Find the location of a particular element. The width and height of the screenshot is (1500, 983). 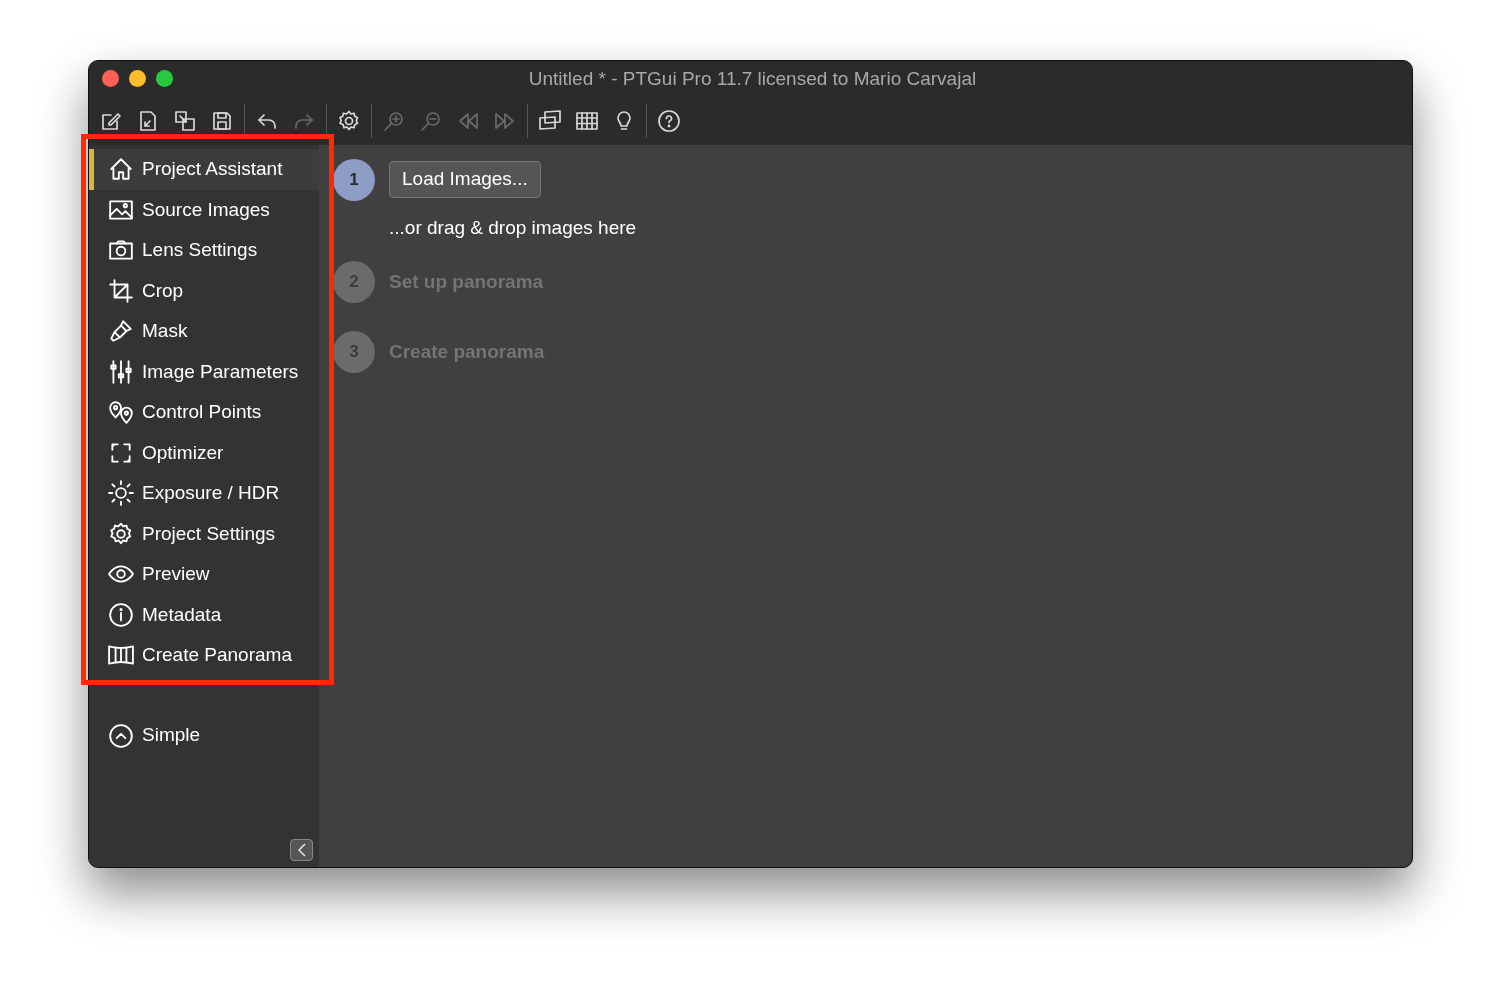

sidebar-item: Crop is located at coordinates (204, 290).